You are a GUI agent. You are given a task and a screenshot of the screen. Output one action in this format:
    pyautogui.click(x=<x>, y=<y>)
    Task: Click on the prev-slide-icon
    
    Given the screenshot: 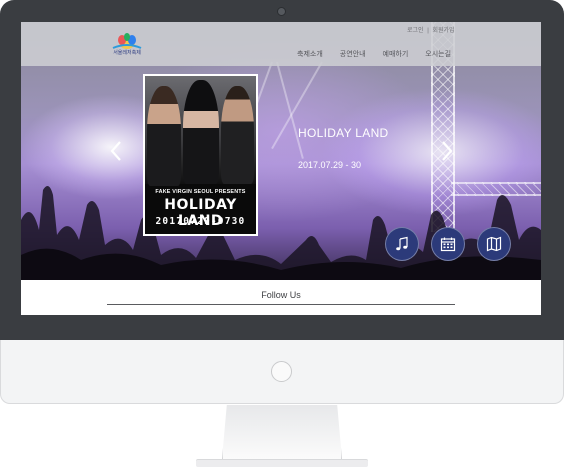 What is the action you would take?
    pyautogui.click(x=116, y=151)
    